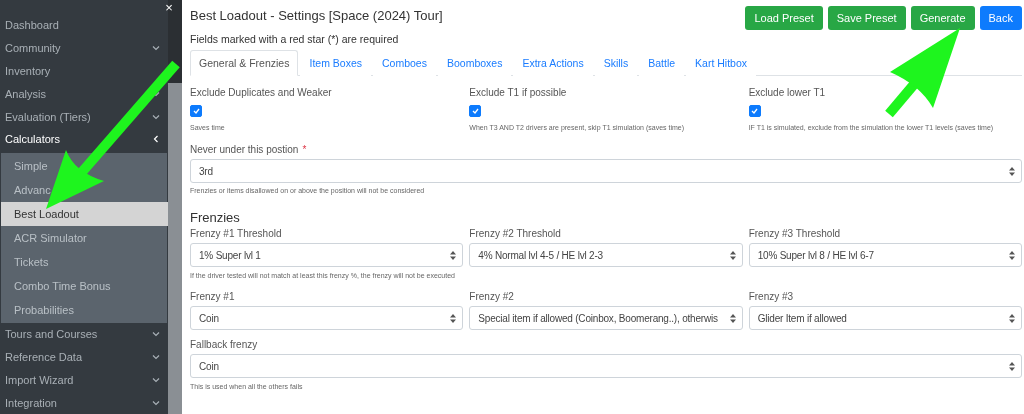 The image size is (1024, 414). Describe the element at coordinates (169, 8) in the screenshot. I see `close-button: ×` at that location.